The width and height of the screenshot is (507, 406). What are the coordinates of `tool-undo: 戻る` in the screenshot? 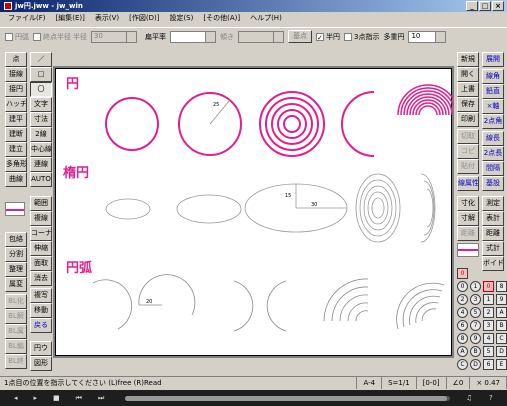 It's located at (41, 325).